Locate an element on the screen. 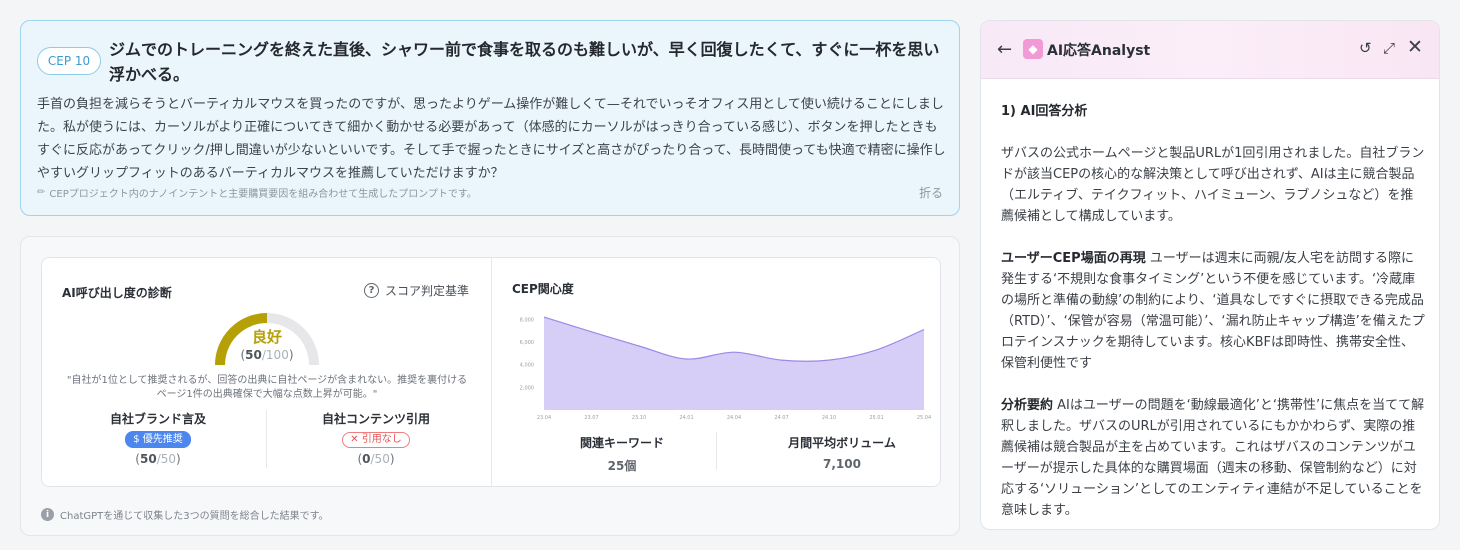 This screenshot has height=550, width=1460. y-tick-label: 4,000 is located at coordinates (527, 366).